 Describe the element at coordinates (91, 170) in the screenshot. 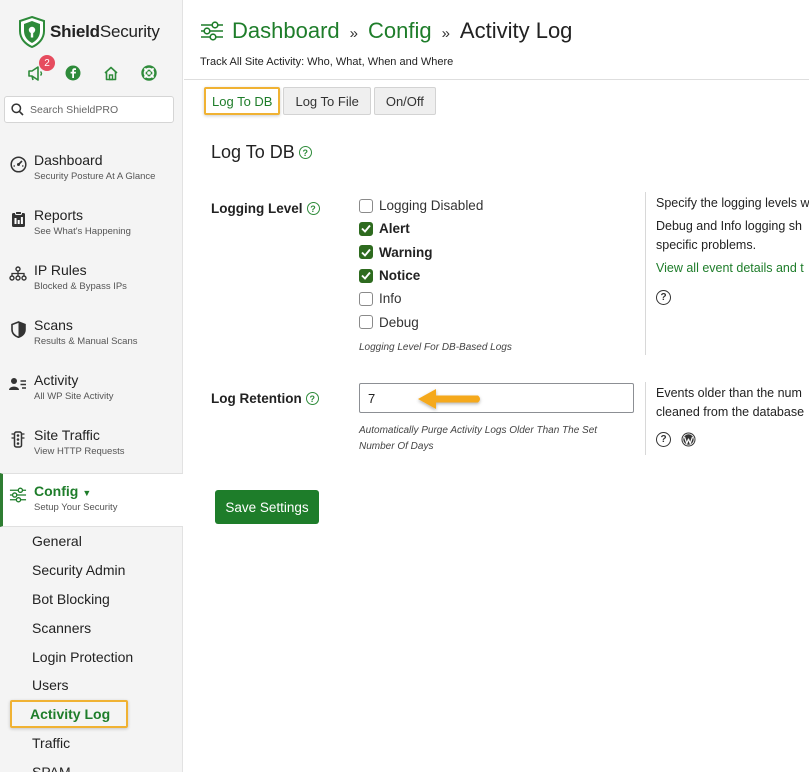

I see `sidebar-item-dashboard: Dashboard Security Posture At A Glance` at that location.